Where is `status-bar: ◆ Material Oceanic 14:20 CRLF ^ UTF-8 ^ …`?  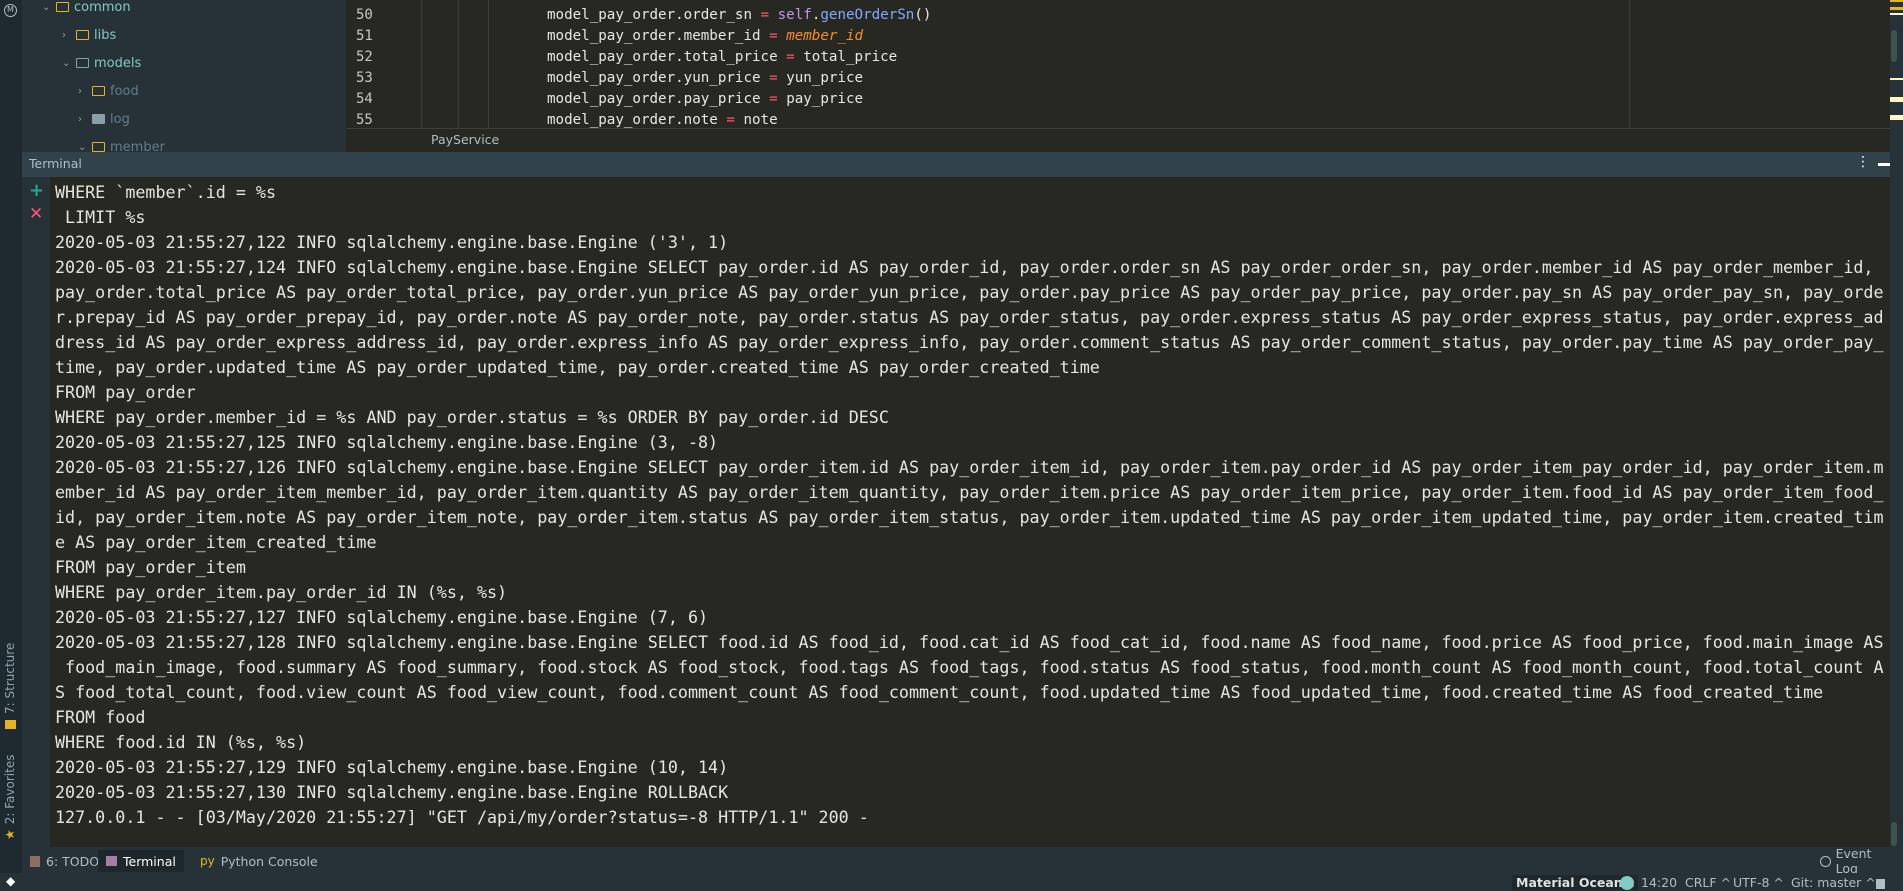 status-bar: ◆ Material Oceanic 14:20 CRLF ^ UTF-8 ^ … is located at coordinates (951, 882).